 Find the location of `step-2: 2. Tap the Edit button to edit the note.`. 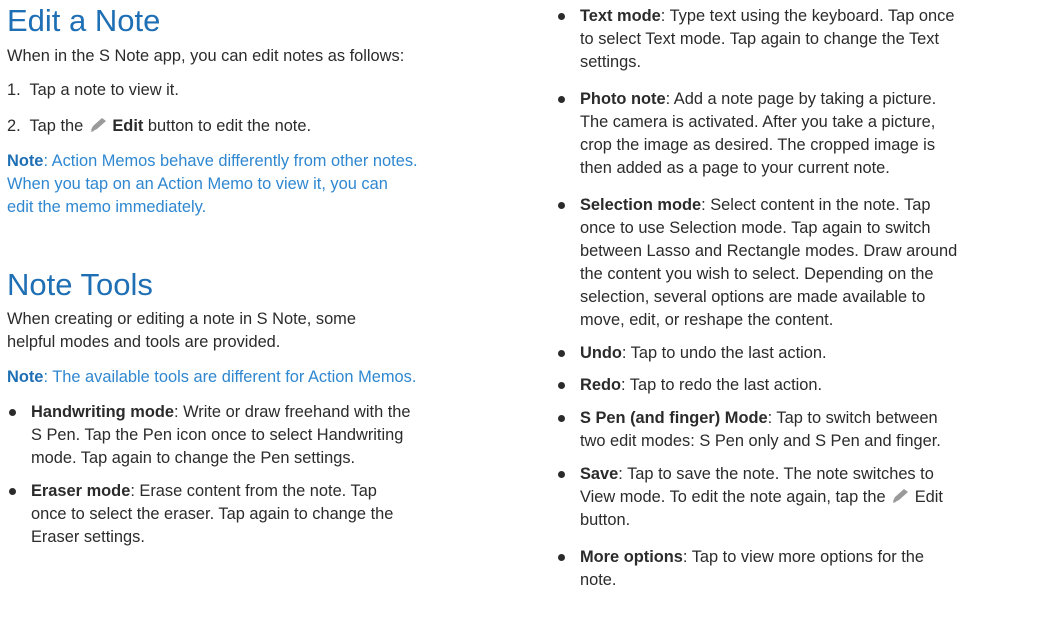

step-2: 2. Tap the Edit button to edit the note. is located at coordinates (159, 126).